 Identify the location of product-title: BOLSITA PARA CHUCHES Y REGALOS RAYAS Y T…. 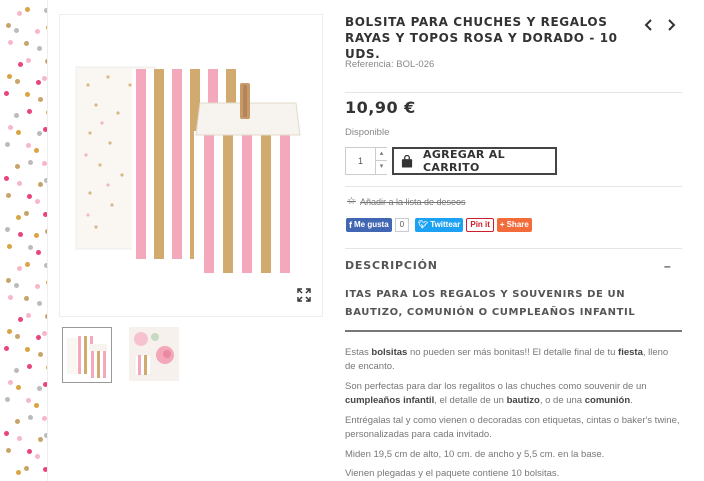
(481, 38).